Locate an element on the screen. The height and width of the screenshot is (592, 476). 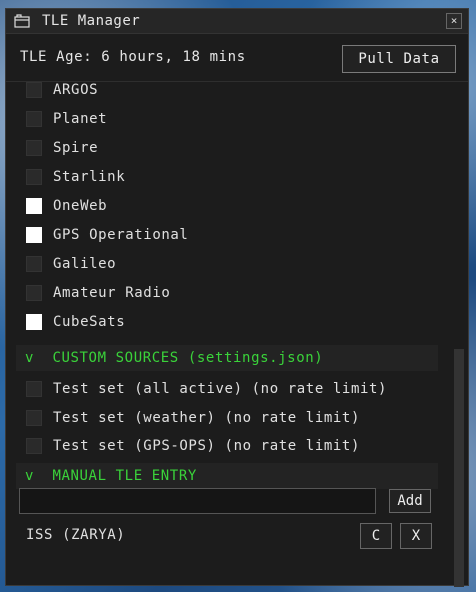
custom-source-item: Test set (GPS-OPS) (no rate limit) is located at coordinates (193, 446).